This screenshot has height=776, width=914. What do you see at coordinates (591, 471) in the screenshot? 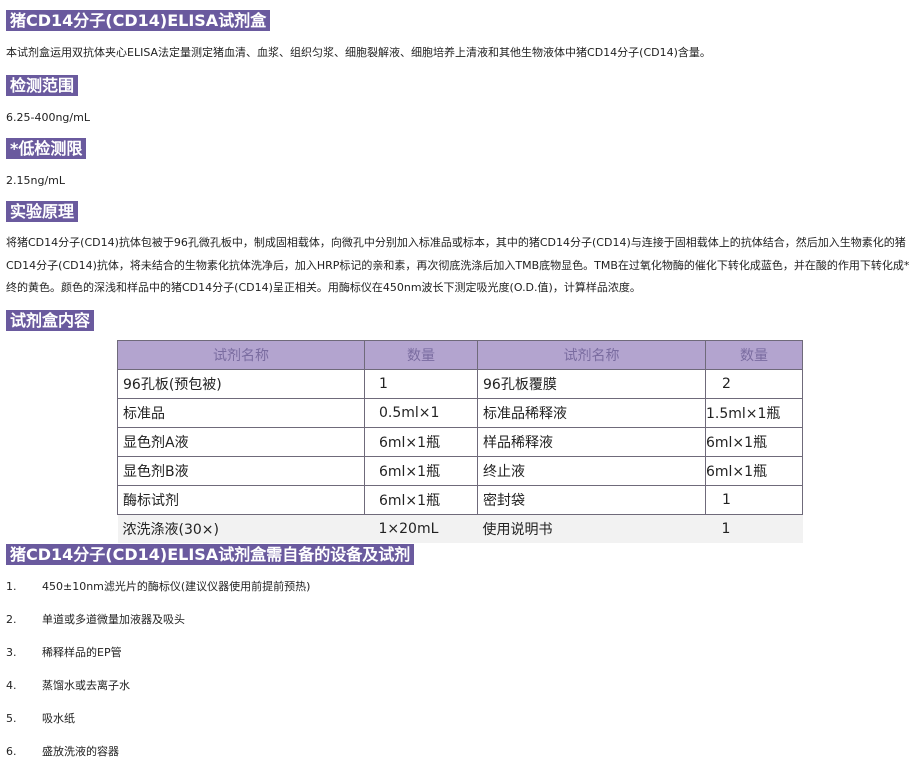
I see `reagent-name: 终止液` at bounding box center [591, 471].